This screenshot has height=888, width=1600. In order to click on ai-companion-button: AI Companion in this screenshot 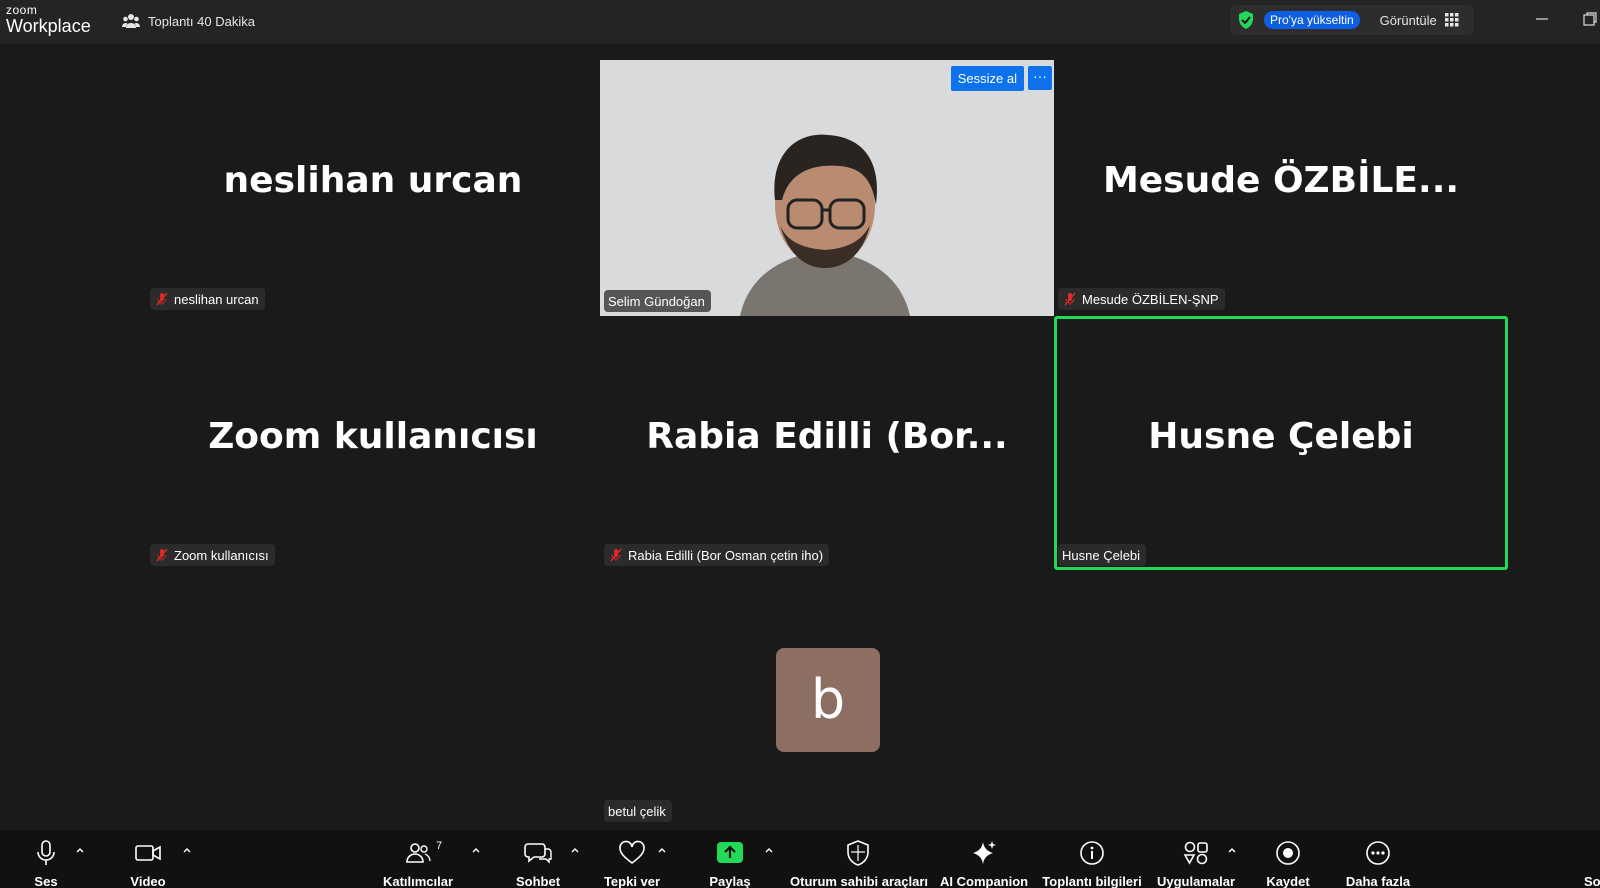, I will do `click(984, 859)`.